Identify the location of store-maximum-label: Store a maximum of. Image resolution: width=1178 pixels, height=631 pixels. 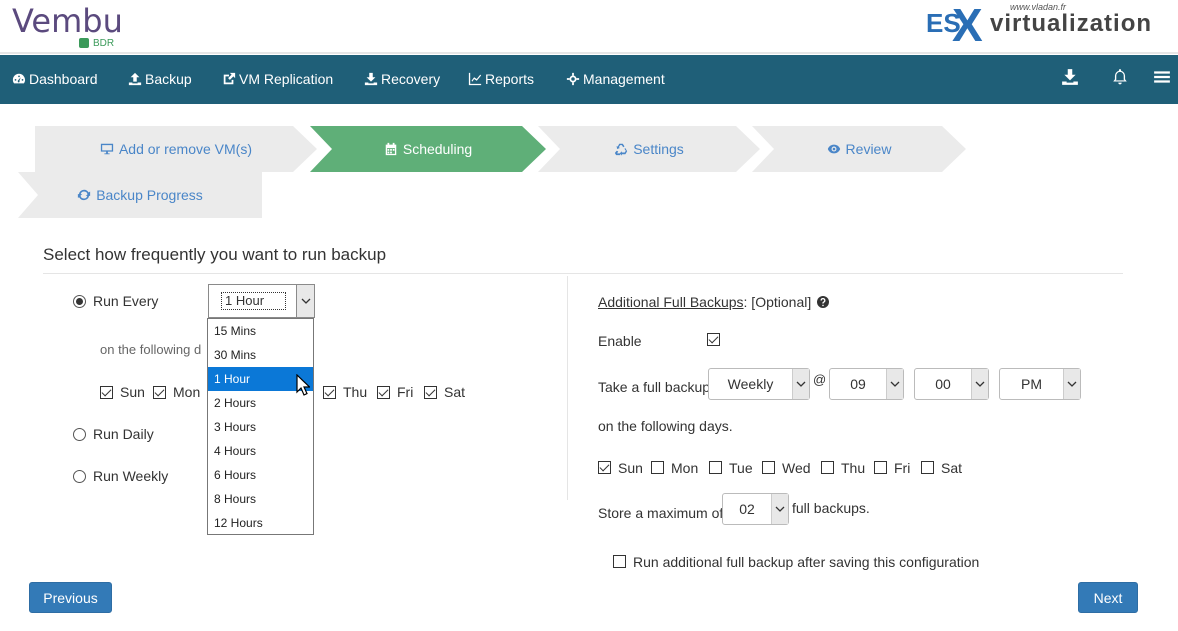
(661, 513).